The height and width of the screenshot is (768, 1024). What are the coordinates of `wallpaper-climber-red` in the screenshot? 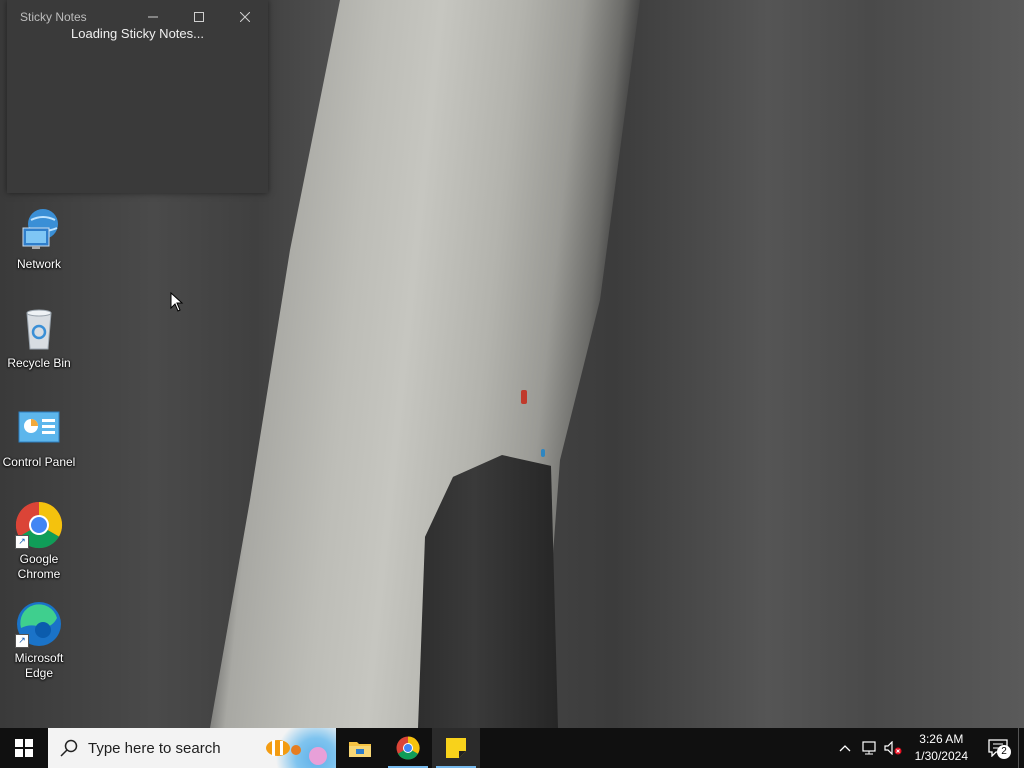 It's located at (524, 397).